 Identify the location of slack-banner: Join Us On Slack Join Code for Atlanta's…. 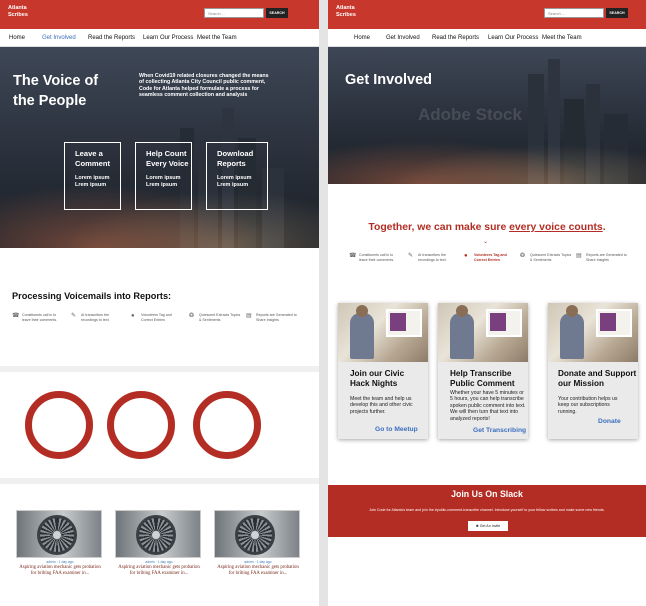
(487, 511).